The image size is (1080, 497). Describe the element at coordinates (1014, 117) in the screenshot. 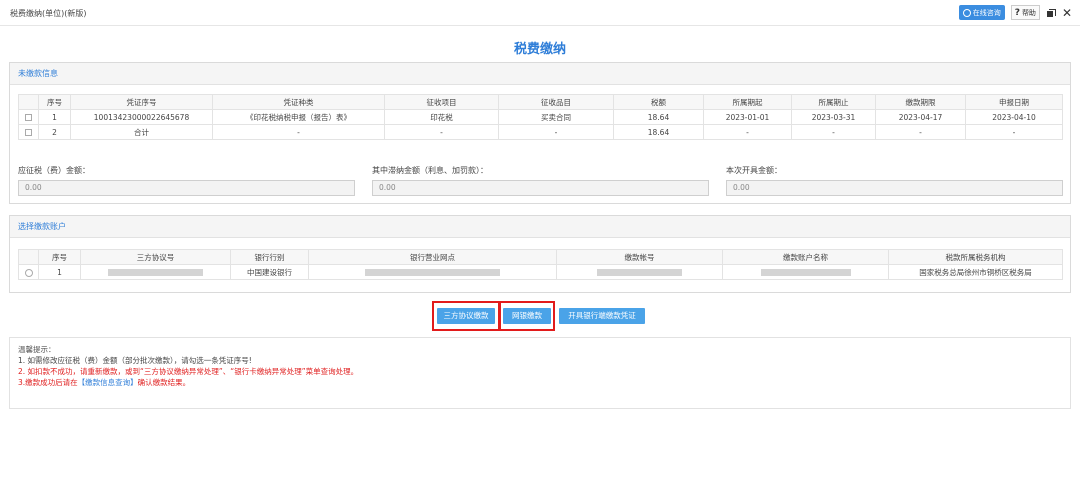

I see `table-cell: 2023-04-10` at that location.